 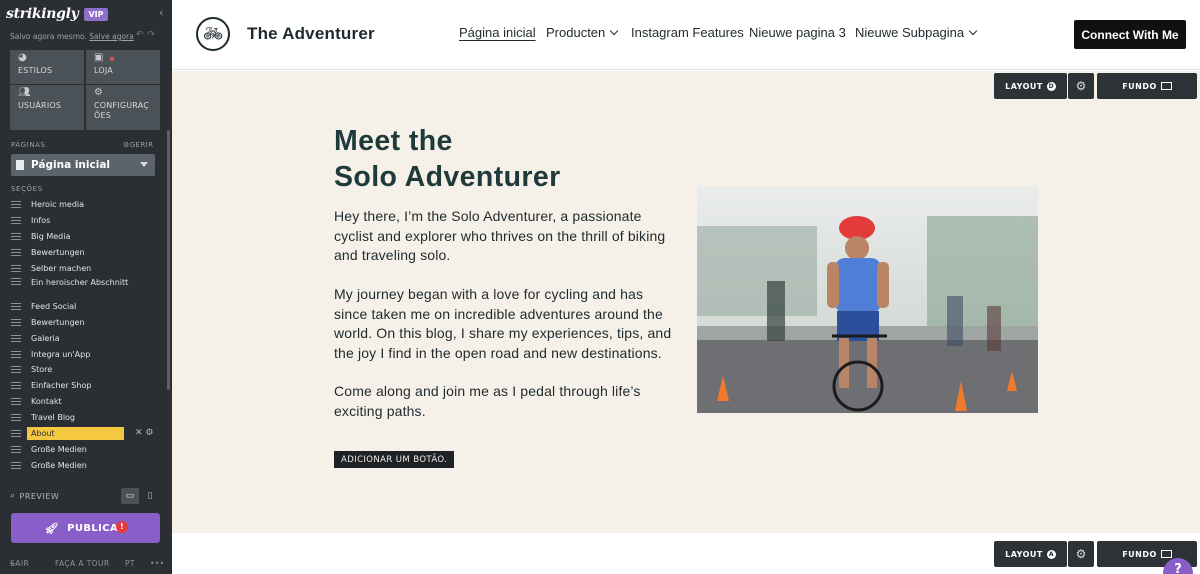 I want to click on manage-pages-button: ⚙GERIR, so click(x=138, y=145).